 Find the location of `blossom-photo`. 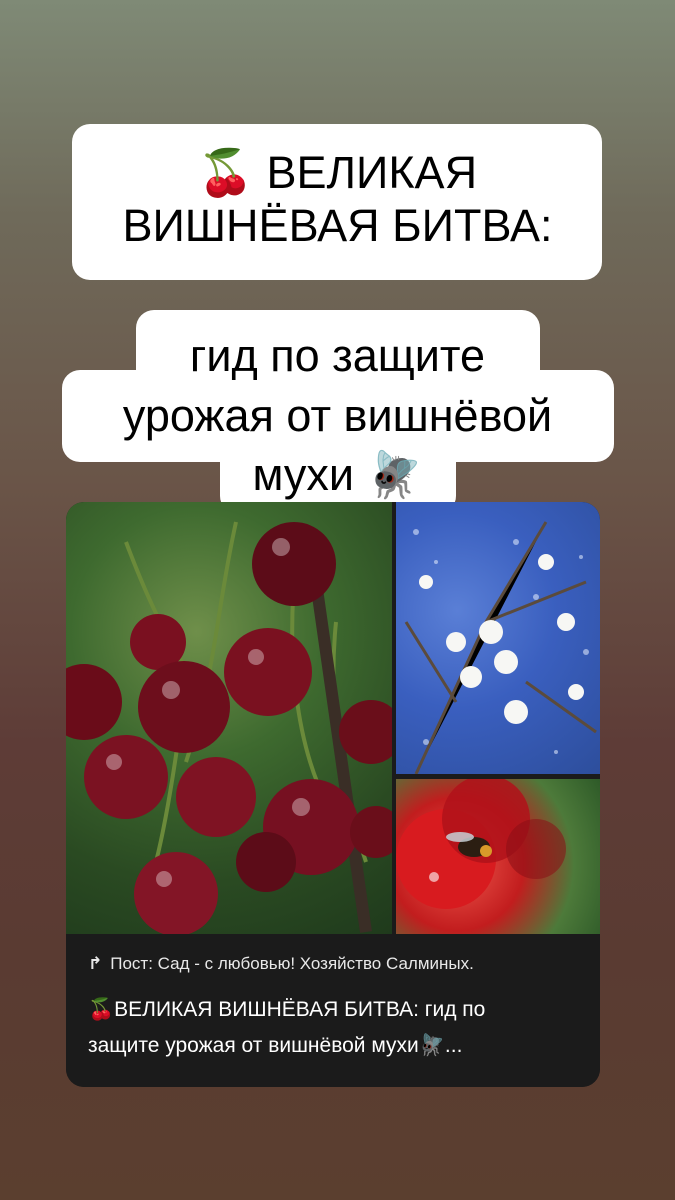

blossom-photo is located at coordinates (498, 638).